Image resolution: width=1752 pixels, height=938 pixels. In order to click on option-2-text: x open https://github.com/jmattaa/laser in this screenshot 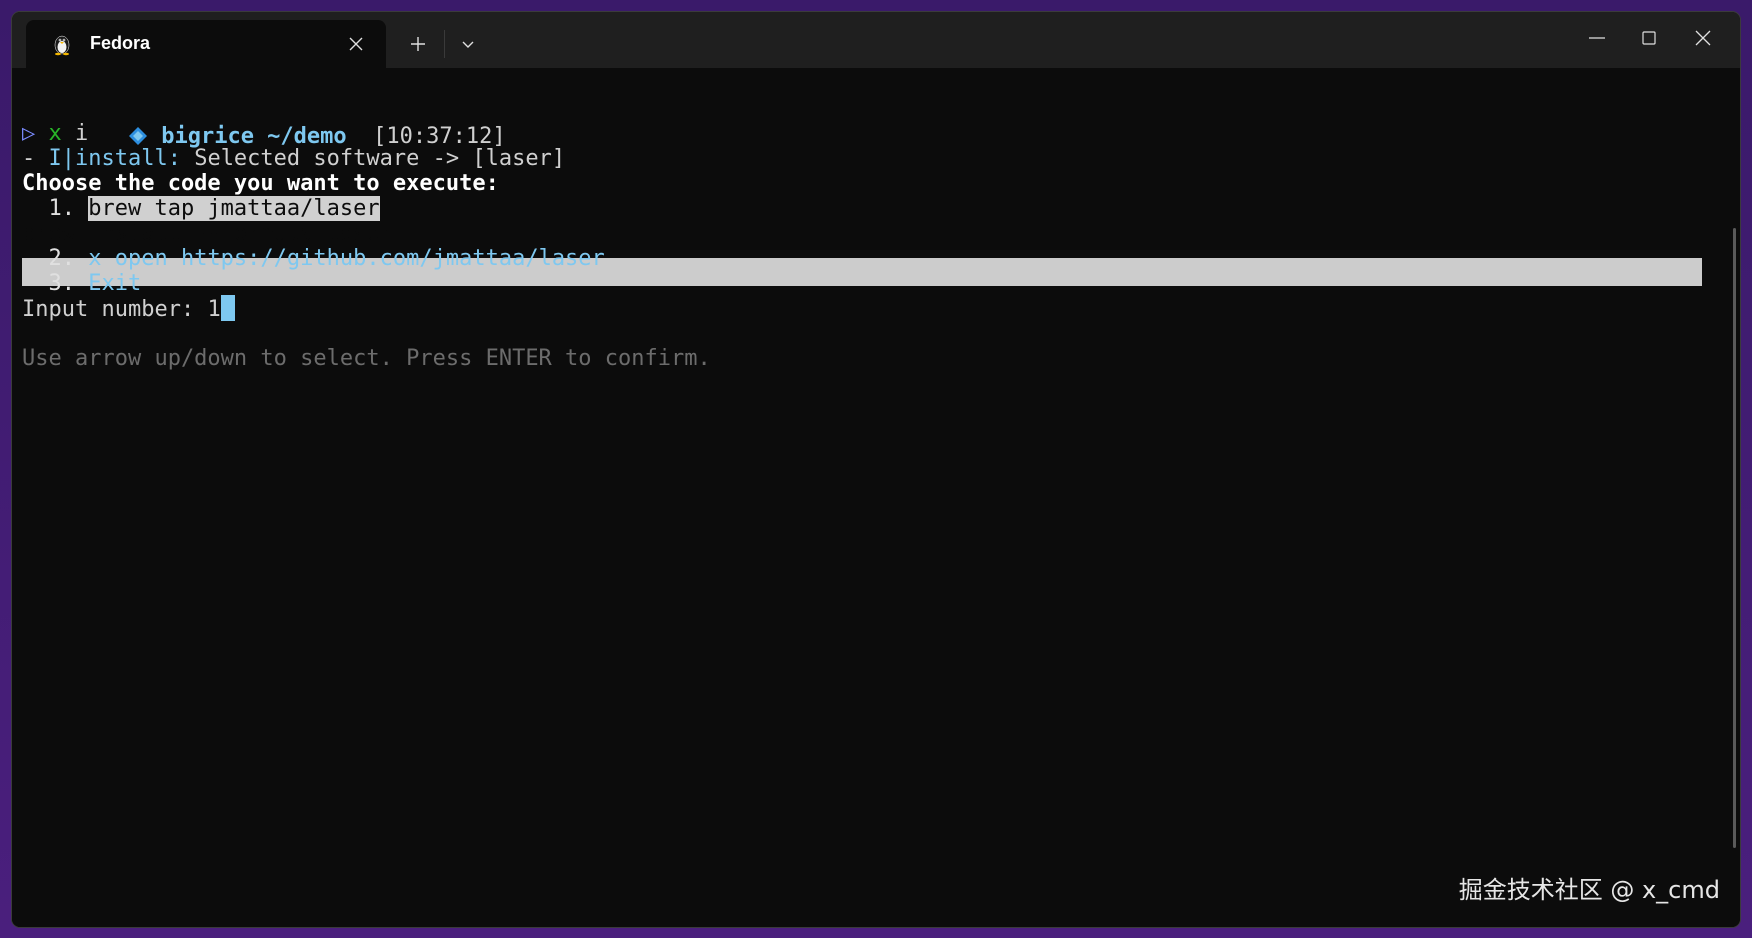, I will do `click(346, 258)`.